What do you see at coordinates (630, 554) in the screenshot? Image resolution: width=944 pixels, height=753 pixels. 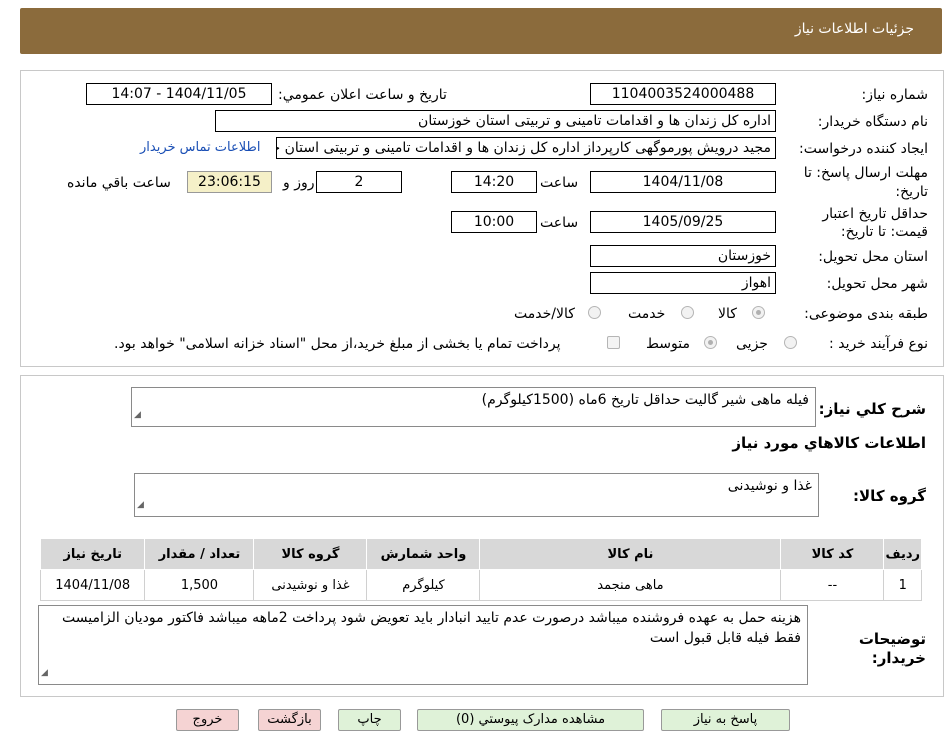 I see `col-name-header: نام کالا` at bounding box center [630, 554].